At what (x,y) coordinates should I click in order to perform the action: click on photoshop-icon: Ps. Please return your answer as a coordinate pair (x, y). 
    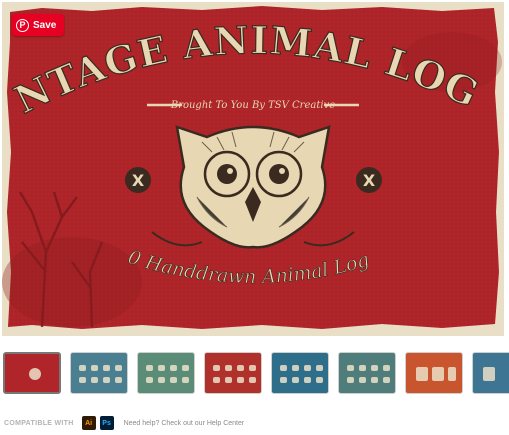
    Looking at the image, I should click on (106, 423).